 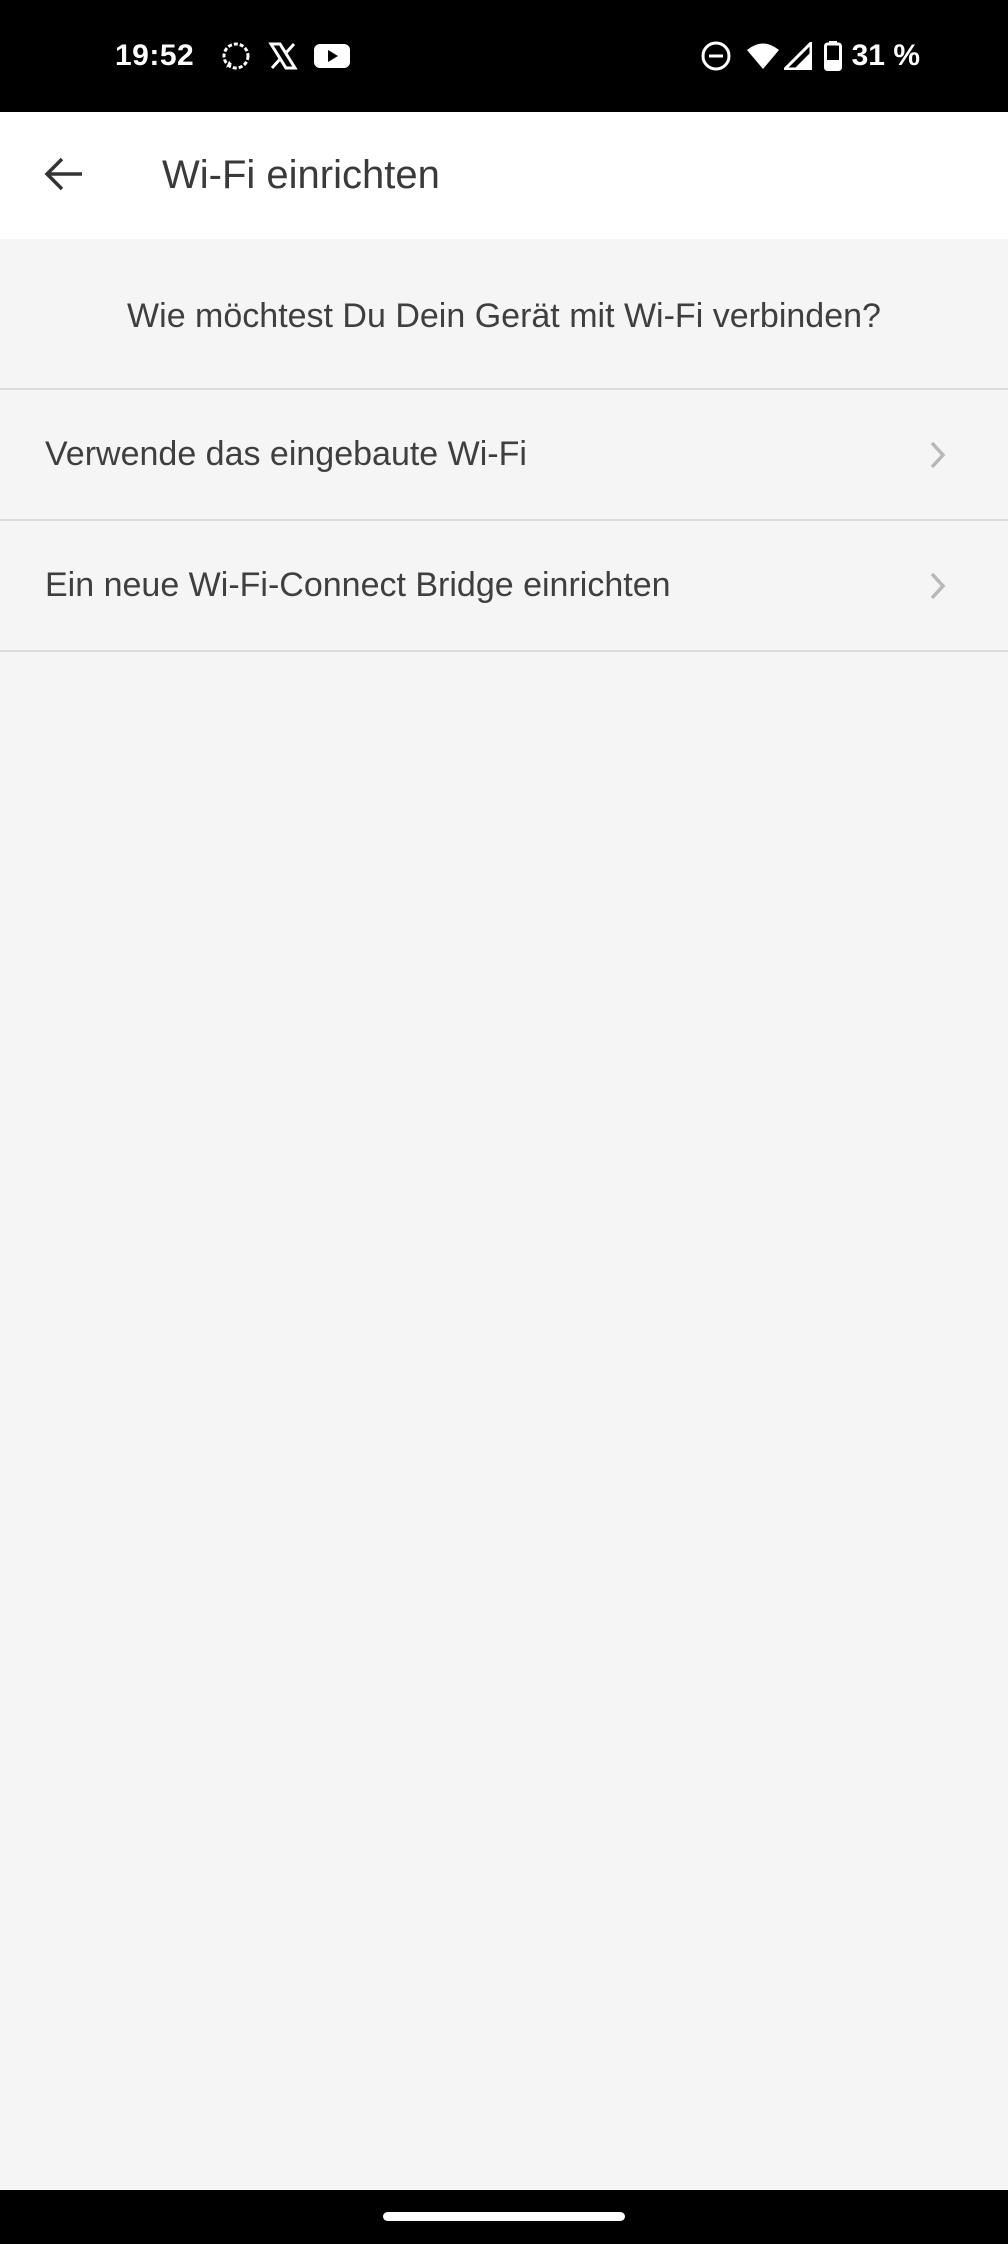 What do you see at coordinates (504, 175) in the screenshot?
I see `app-bar: Wi-Fi einrichten` at bounding box center [504, 175].